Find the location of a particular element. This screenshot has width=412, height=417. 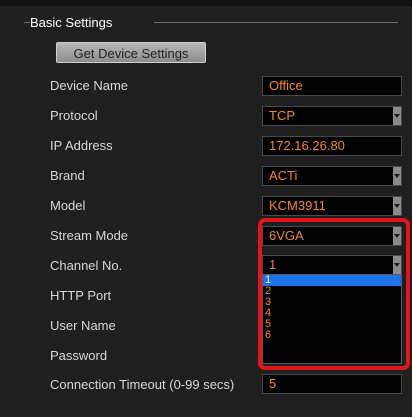

stream-mode-label: Stream Mode is located at coordinates (89, 235).